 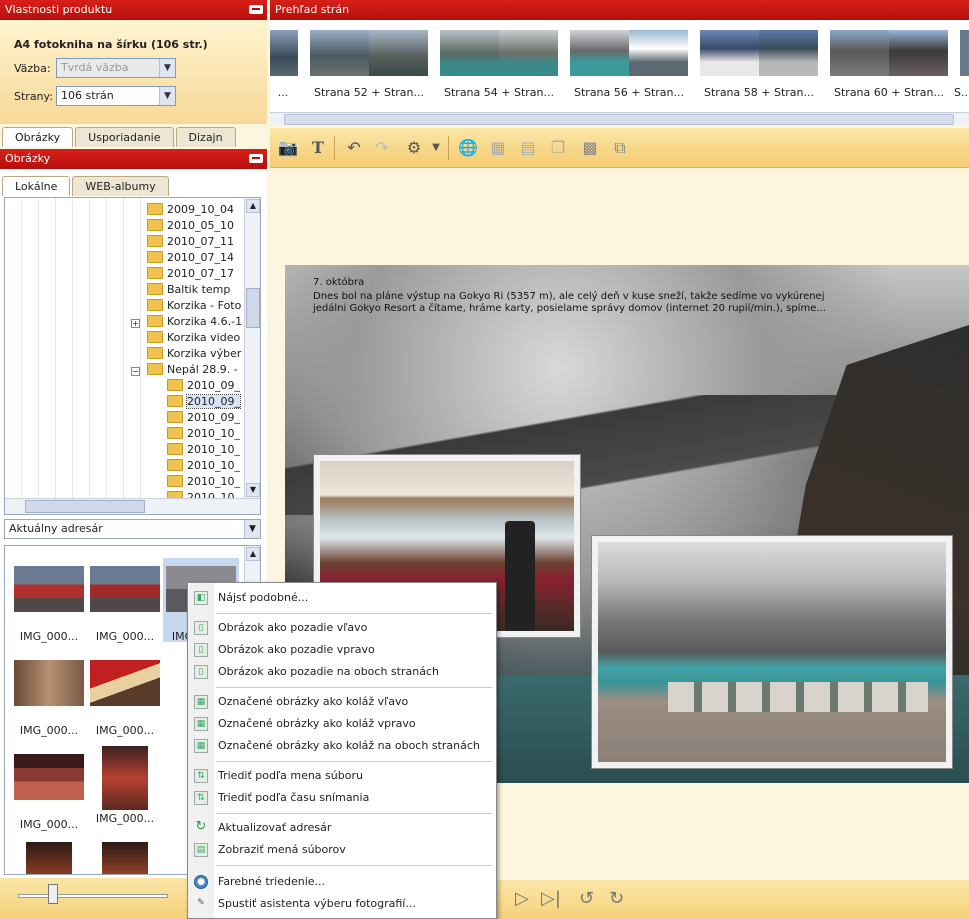 I want to click on rotate-right-icon: ↻, so click(x=616, y=898).